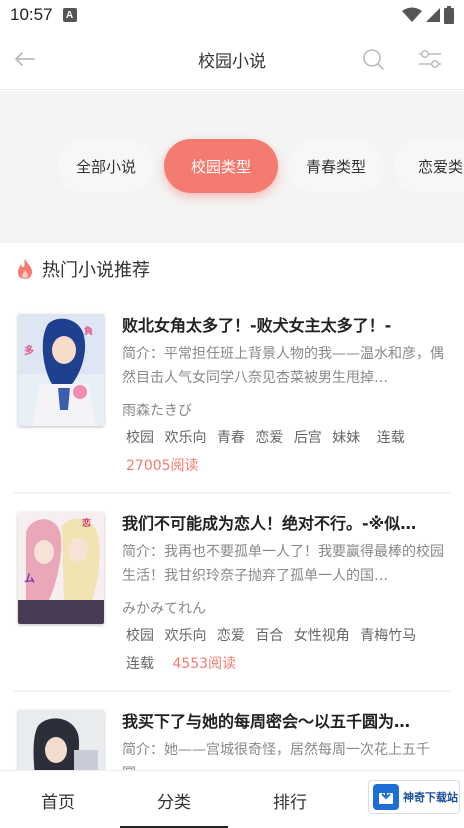 The width and height of the screenshot is (464, 828). Describe the element at coordinates (412, 14) in the screenshot. I see `wifi-icon` at that location.